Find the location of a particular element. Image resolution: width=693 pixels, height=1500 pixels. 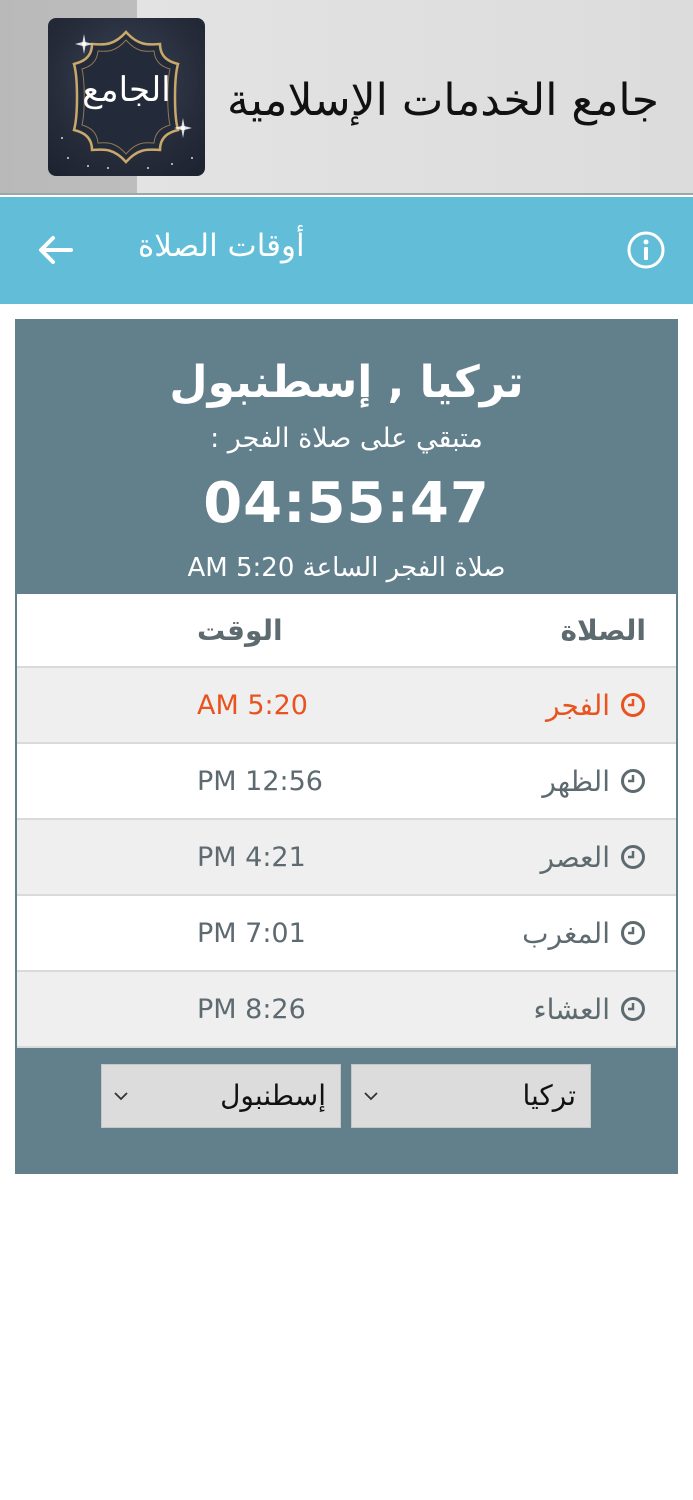

info-icon is located at coordinates (646, 250).